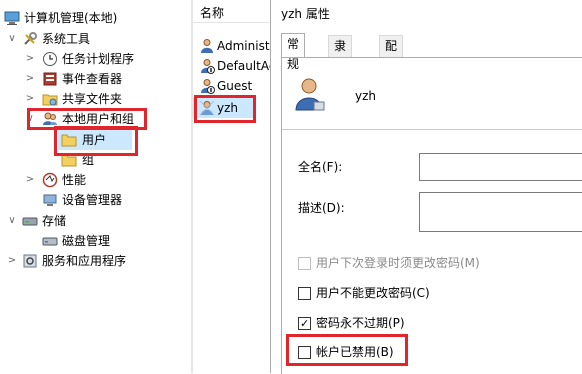  What do you see at coordinates (54, 221) in the screenshot?
I see `tree-item-label: 存储` at bounding box center [54, 221].